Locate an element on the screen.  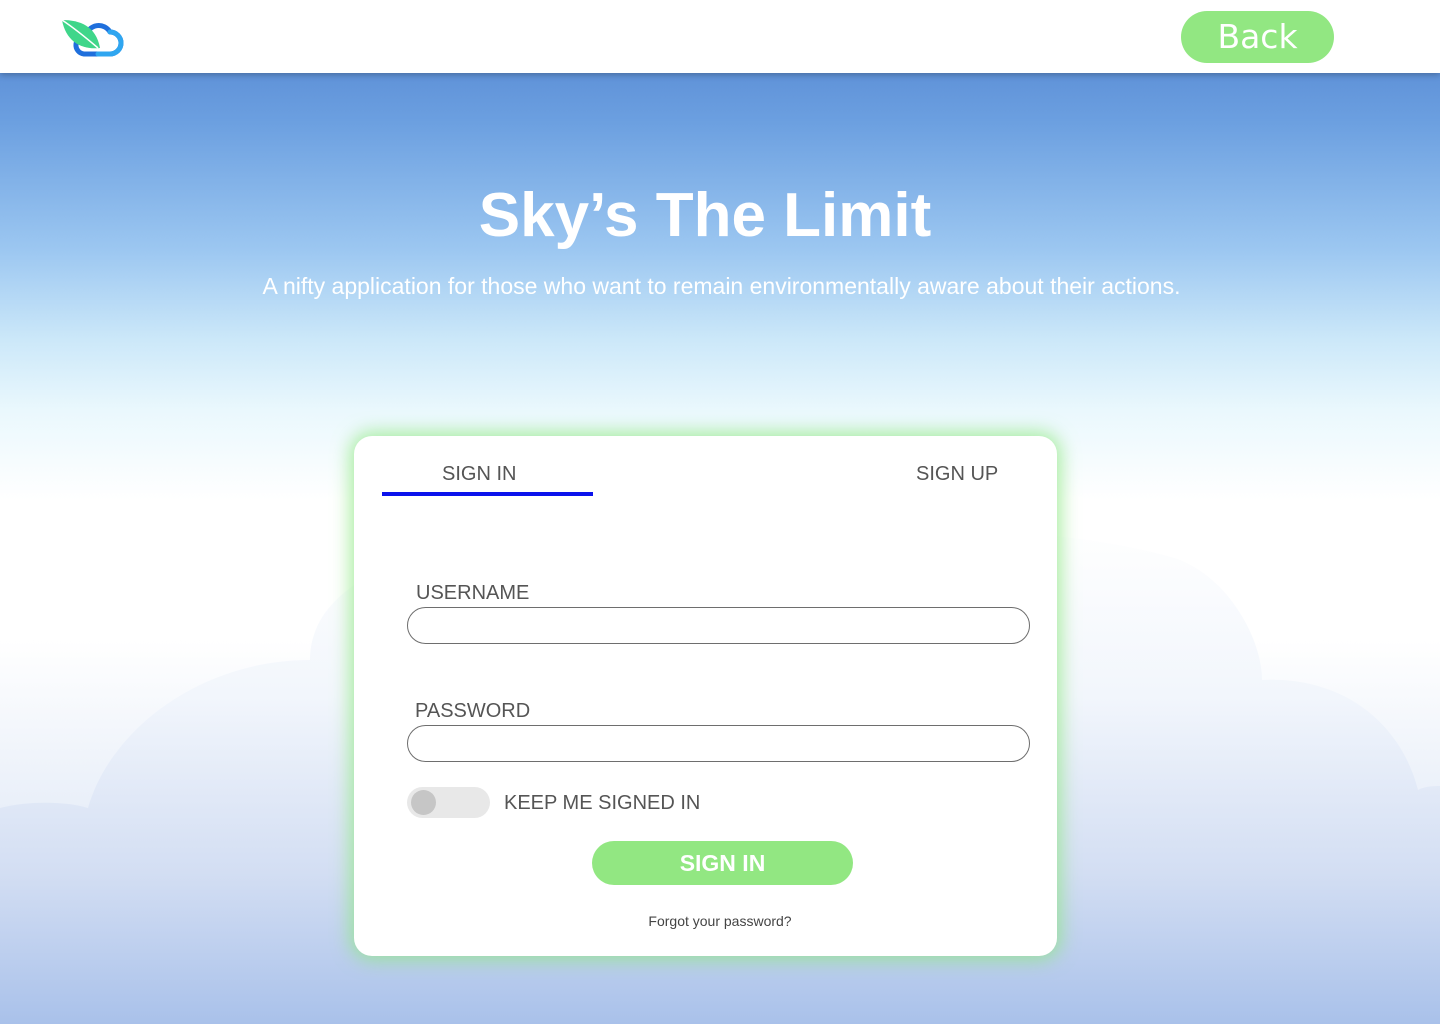
top-header: Back is located at coordinates (720, 36).